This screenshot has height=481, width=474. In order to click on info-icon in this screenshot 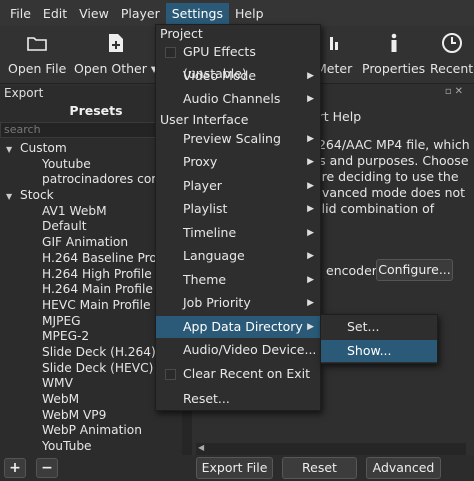, I will do `click(394, 43)`.